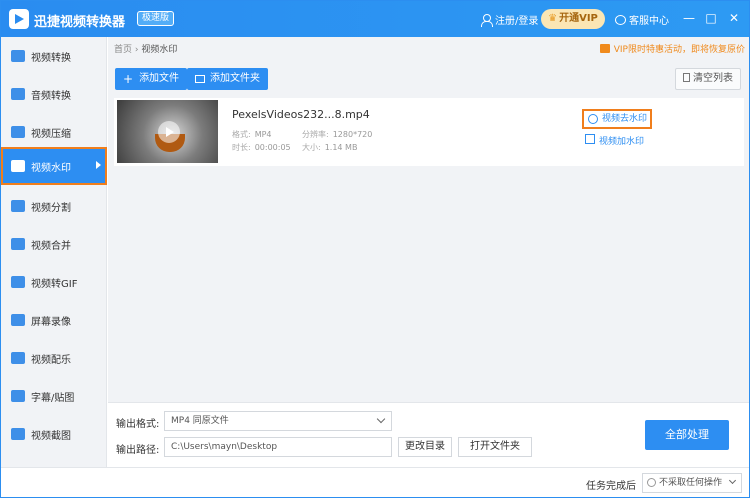 The image size is (750, 498). What do you see at coordinates (159, 78) in the screenshot?
I see `add-file-label: 添加文件` at bounding box center [159, 78].